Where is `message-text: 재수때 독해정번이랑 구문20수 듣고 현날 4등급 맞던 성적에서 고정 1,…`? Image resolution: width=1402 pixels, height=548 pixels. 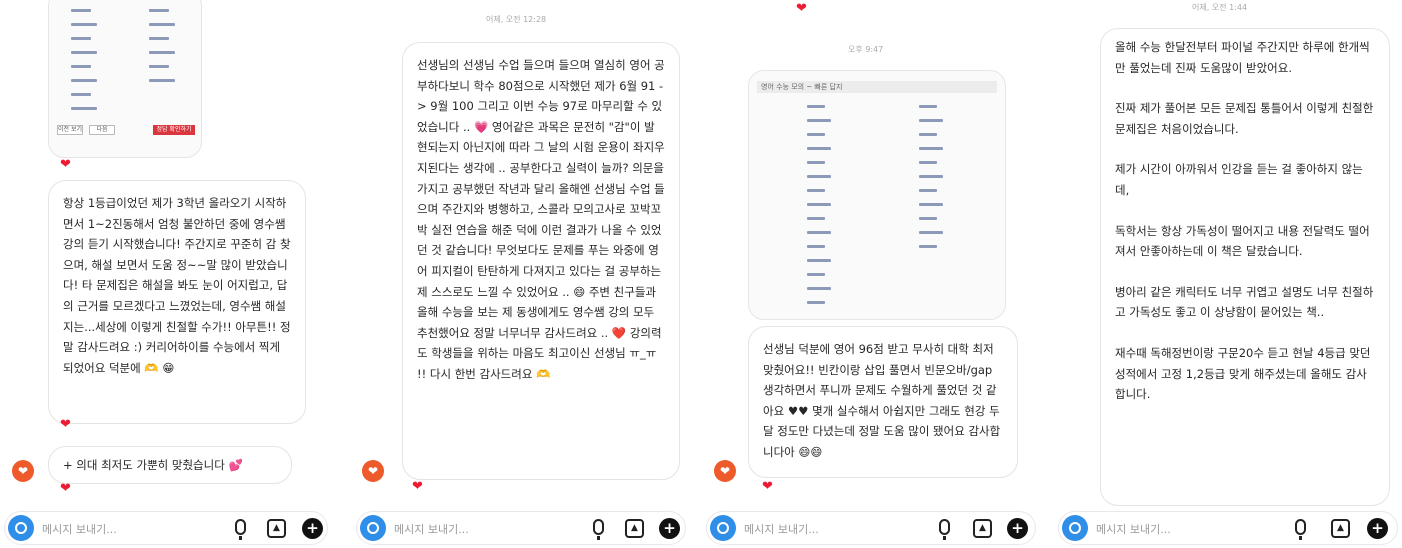
message-text: 재수때 독해정번이랑 구문20수 듣고 현날 4등급 맞던 성적에서 고정 1,… is located at coordinates (1243, 373).